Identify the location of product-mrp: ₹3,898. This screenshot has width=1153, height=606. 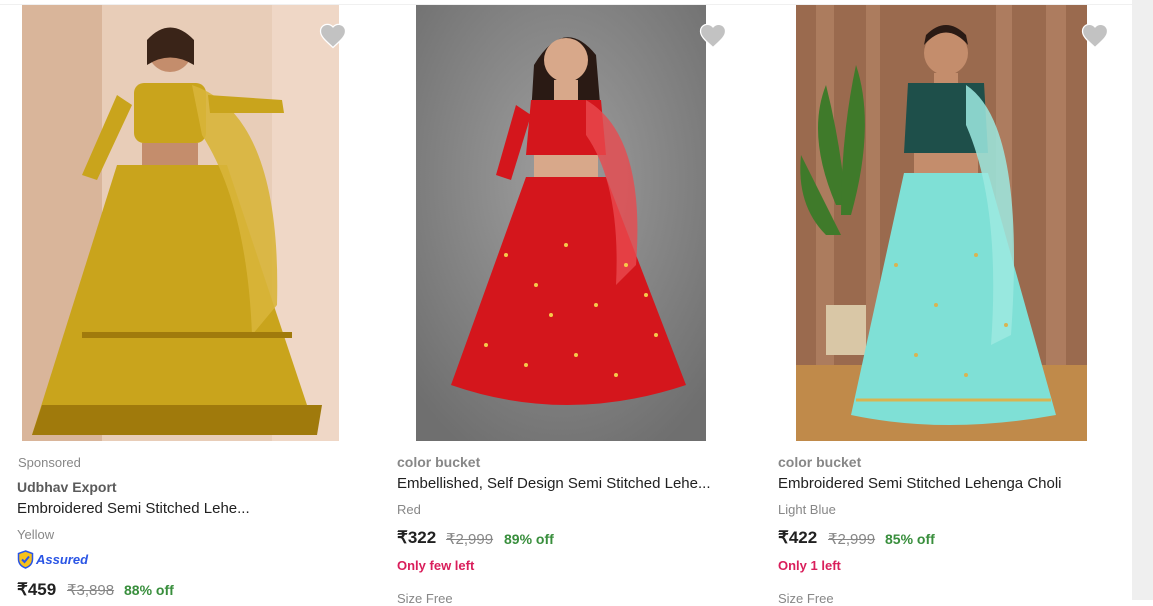
(91, 590).